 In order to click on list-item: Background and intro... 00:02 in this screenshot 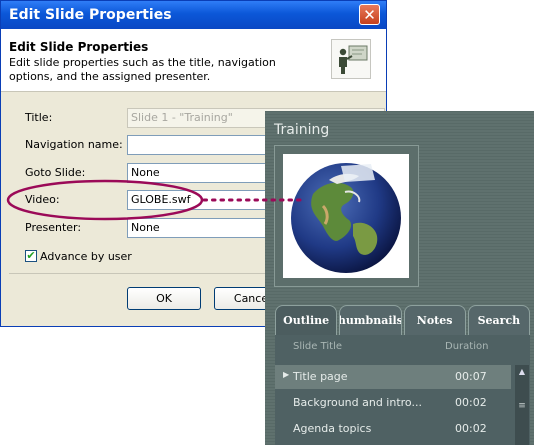, I will do `click(393, 403)`.